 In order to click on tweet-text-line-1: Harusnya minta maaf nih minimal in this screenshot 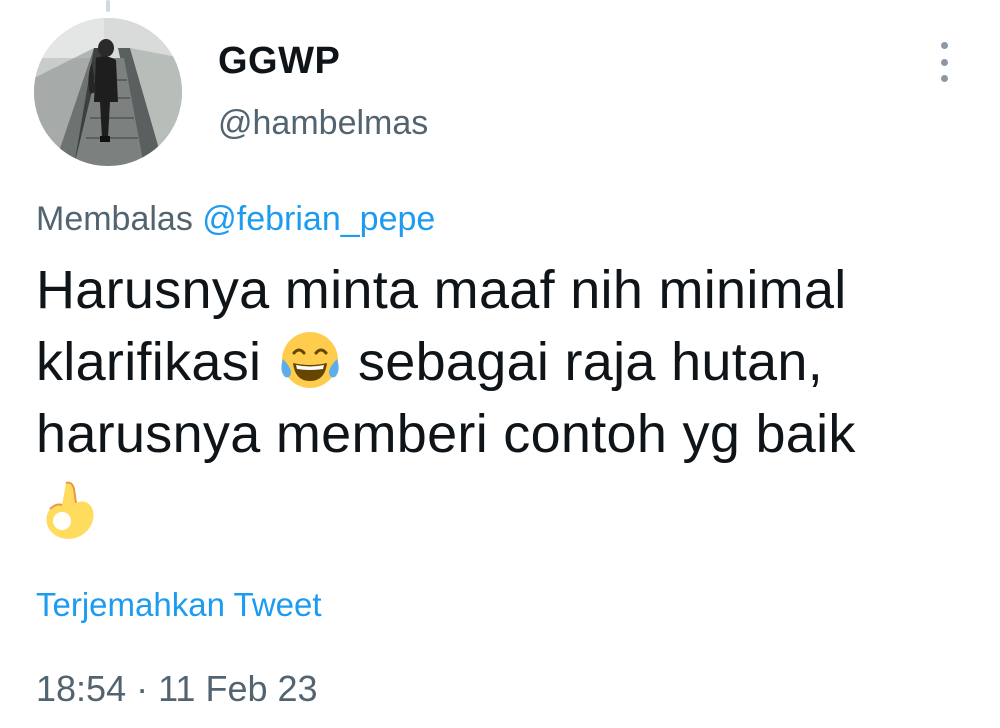, I will do `click(441, 290)`.